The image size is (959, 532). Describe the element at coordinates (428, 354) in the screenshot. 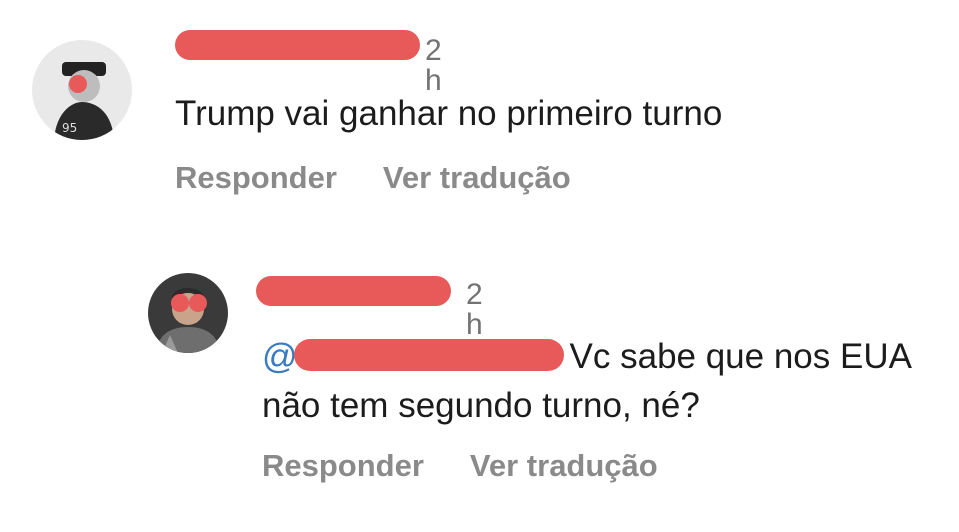

I see `mention-redacted` at that location.